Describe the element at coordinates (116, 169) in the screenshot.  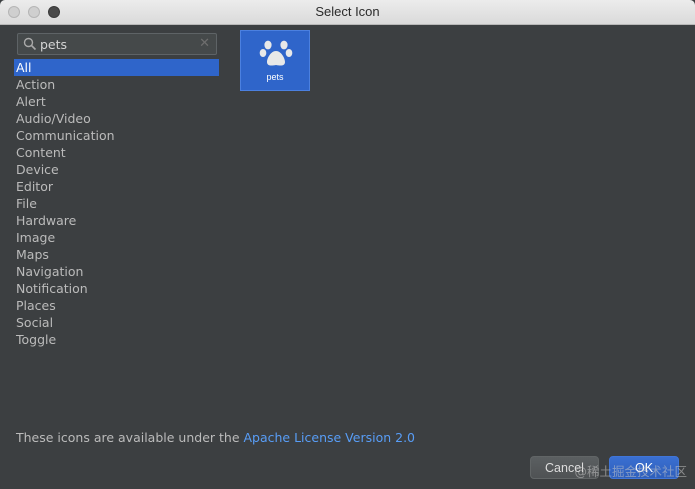
I see `category-item-device: Device` at that location.